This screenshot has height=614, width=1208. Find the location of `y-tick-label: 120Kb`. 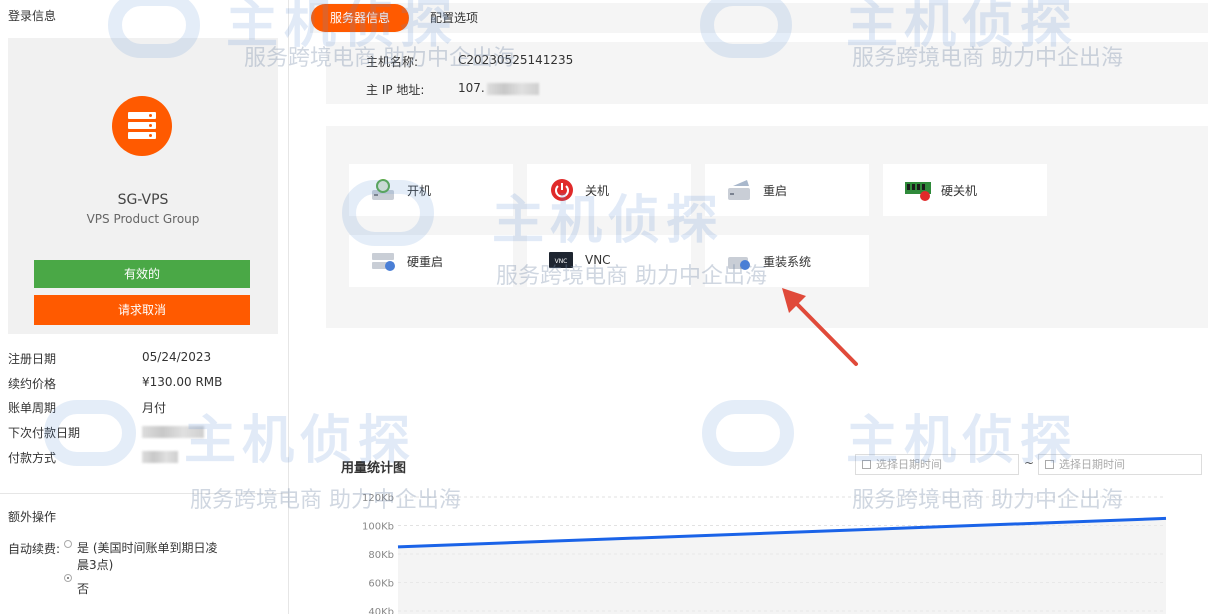

y-tick-label: 120Kb is located at coordinates (378, 498).